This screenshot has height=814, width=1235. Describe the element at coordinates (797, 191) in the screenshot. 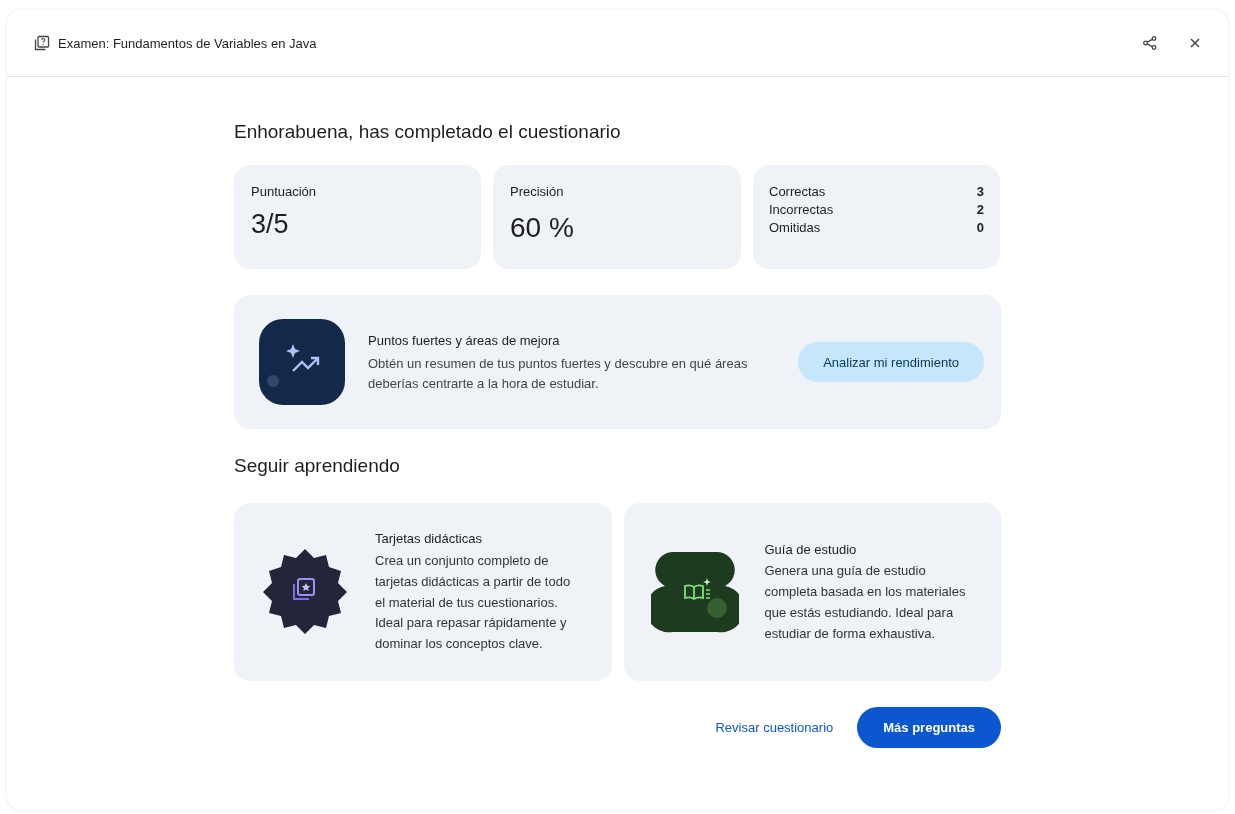

I see `count-label: Correctas` at that location.